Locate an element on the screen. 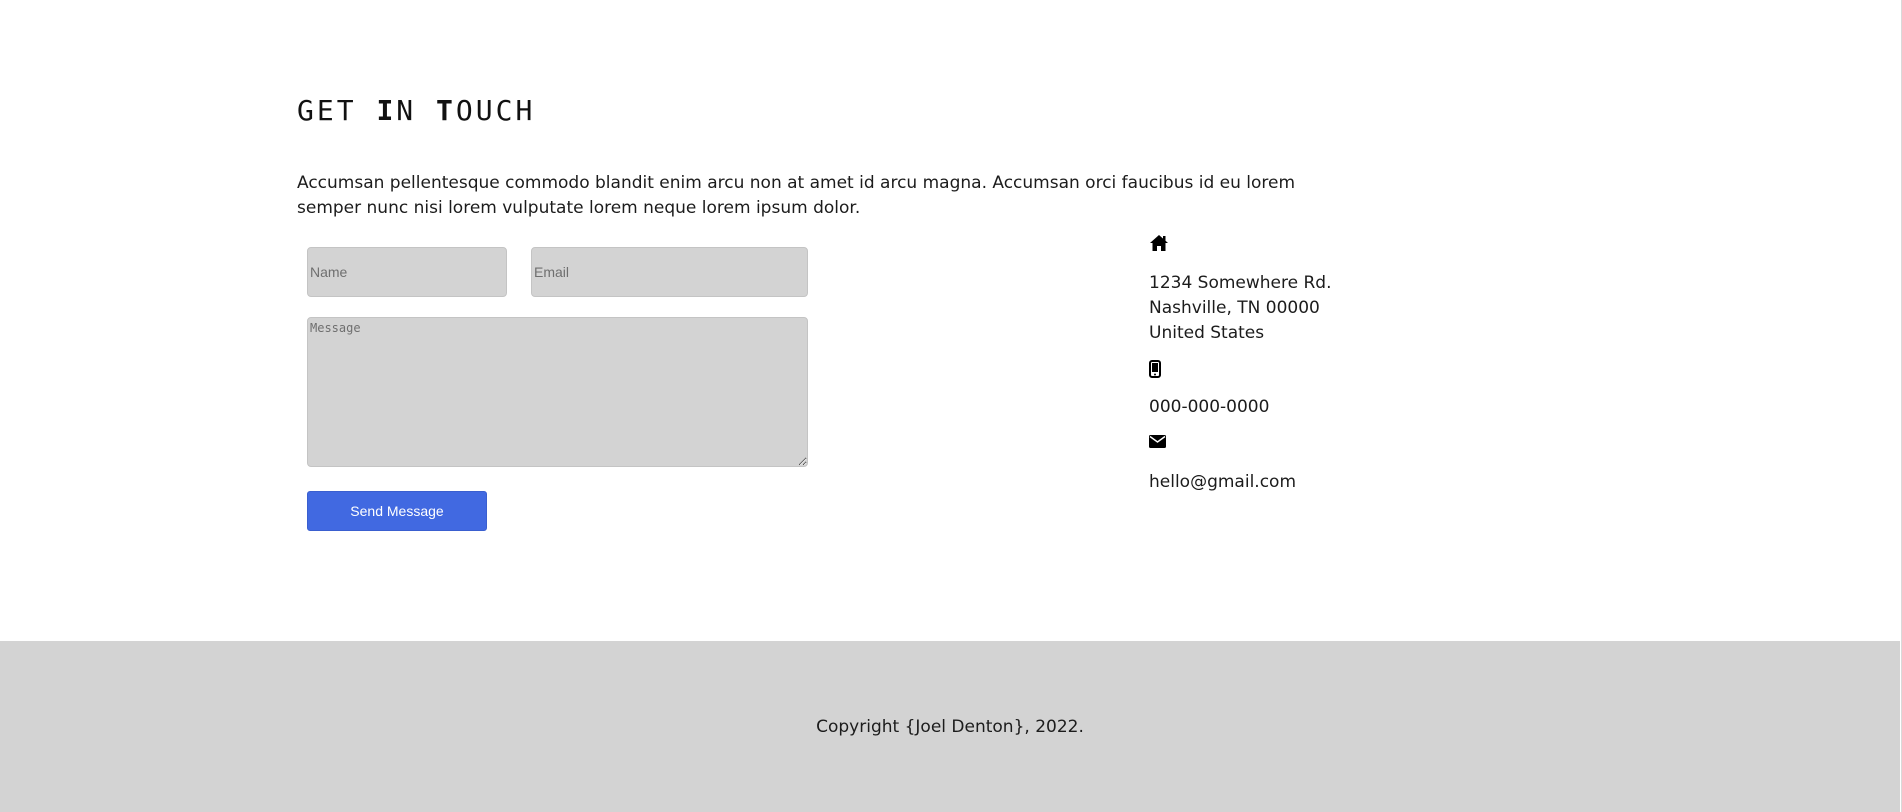 This screenshot has height=812, width=1902. heading-part-2: I is located at coordinates (386, 110).